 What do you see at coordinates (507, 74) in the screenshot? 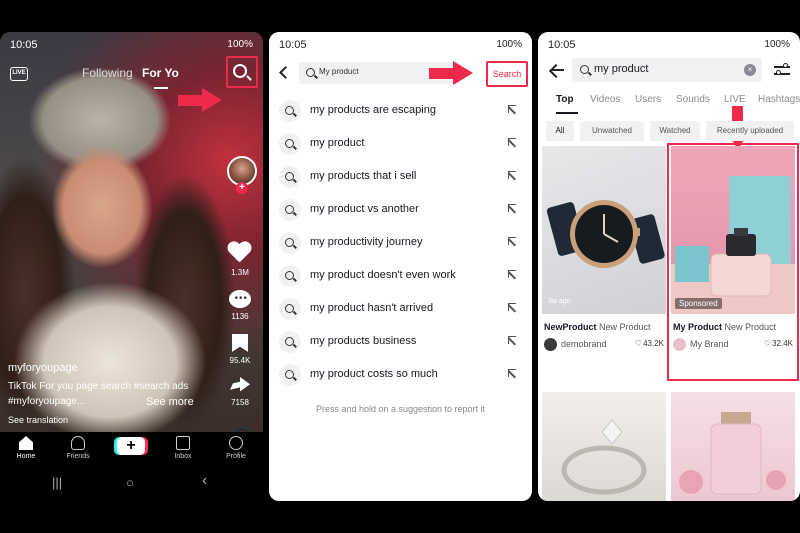
I see `search-button: Search` at bounding box center [507, 74].